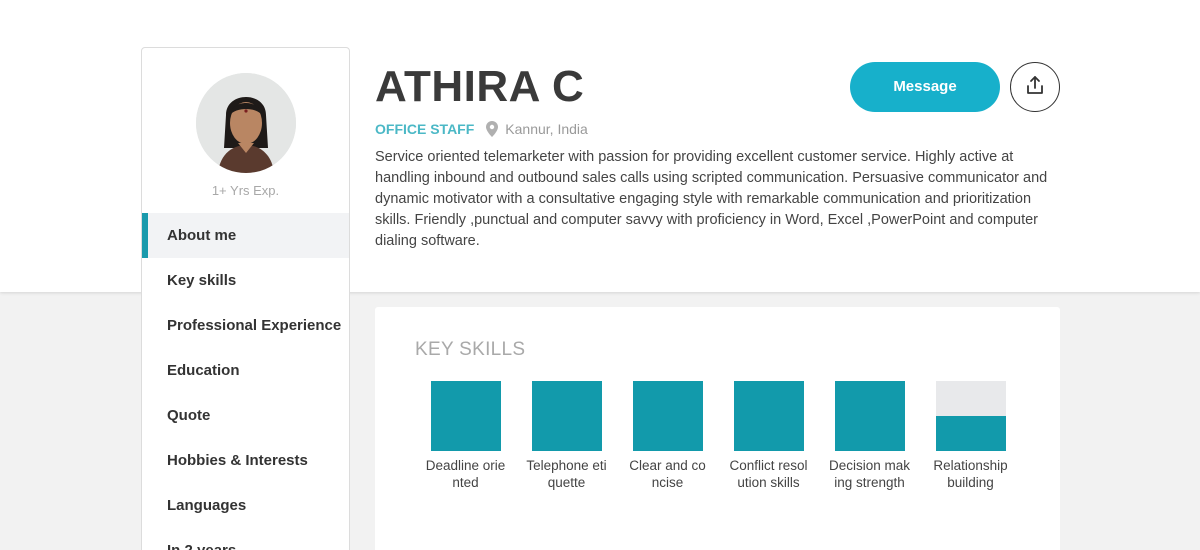  What do you see at coordinates (245, 280) in the screenshot?
I see `sidebar-item-key-skills: Key skills` at bounding box center [245, 280].